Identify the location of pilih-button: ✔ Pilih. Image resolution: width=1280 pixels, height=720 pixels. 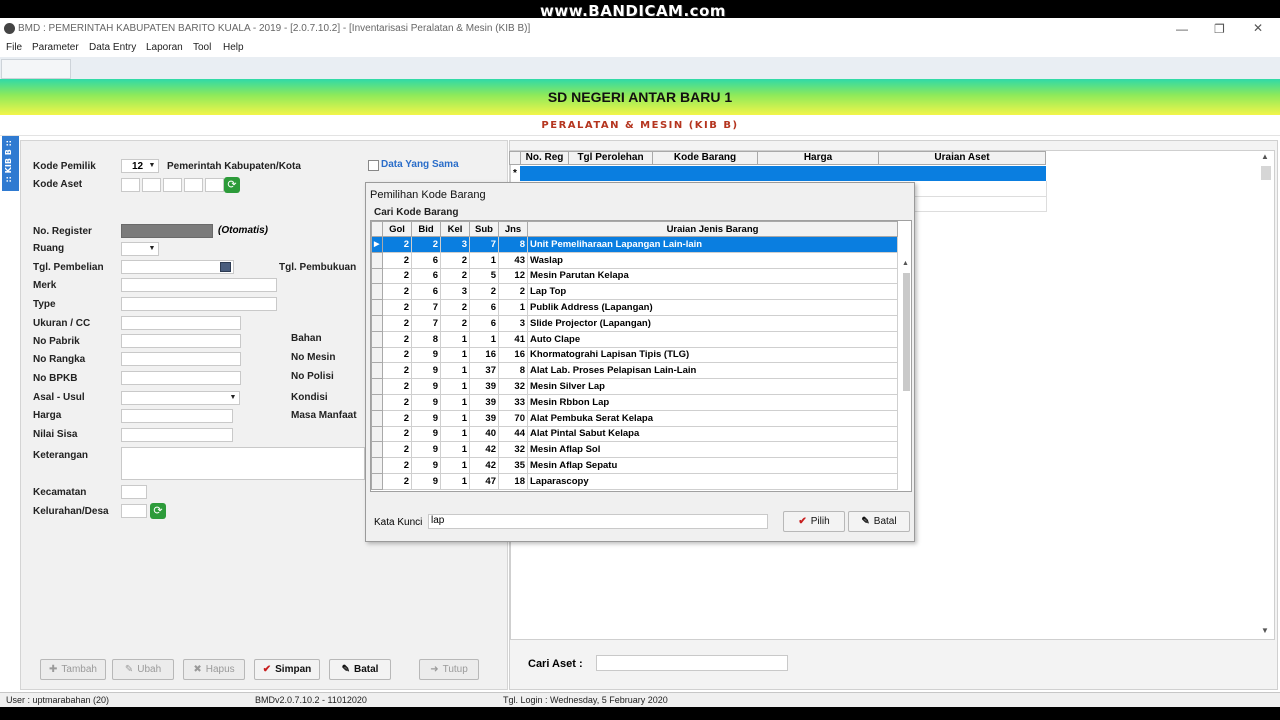
(814, 521).